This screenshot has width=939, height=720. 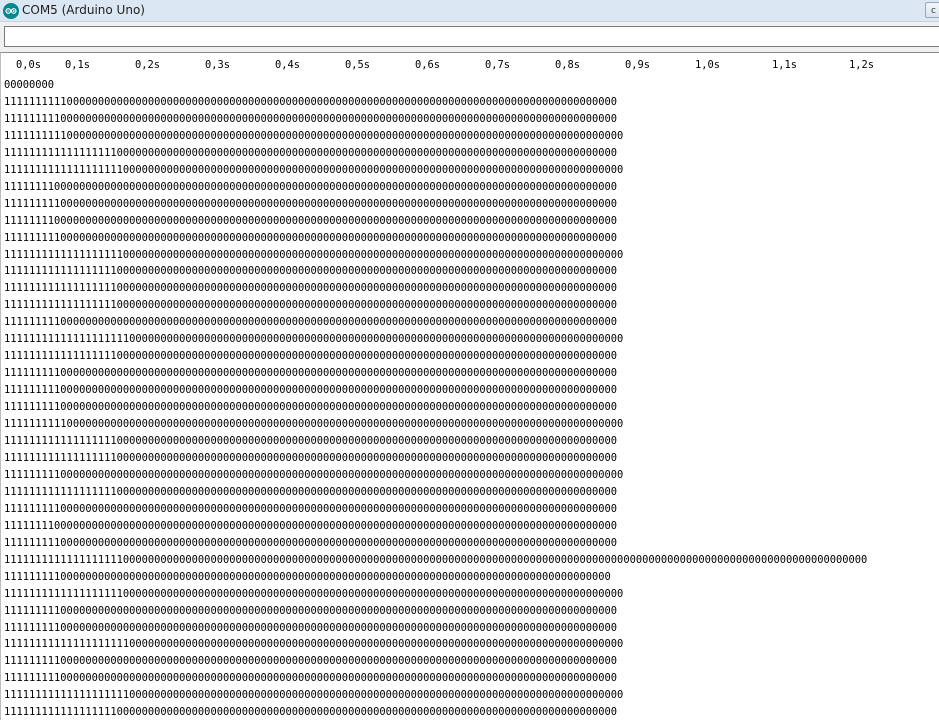 I want to click on time-tick-label: 0,2s, so click(x=148, y=65).